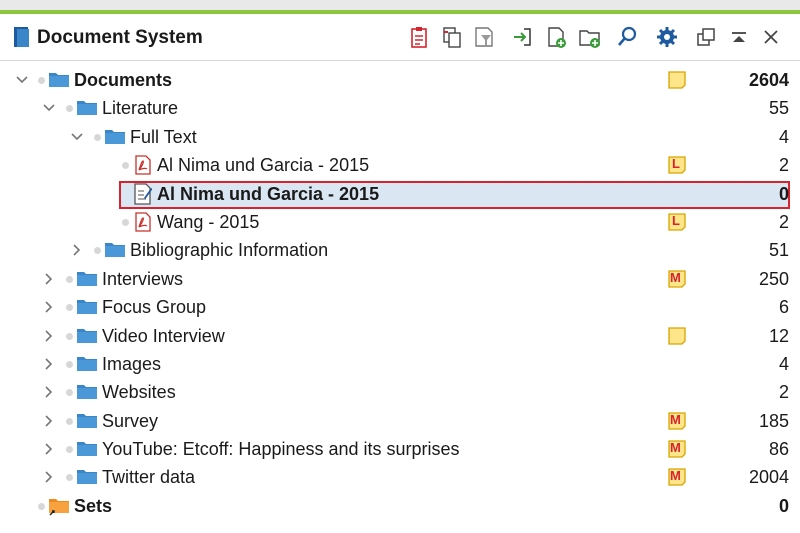  What do you see at coordinates (400, 392) in the screenshot?
I see `tree-row-websites: Websites 2` at bounding box center [400, 392].